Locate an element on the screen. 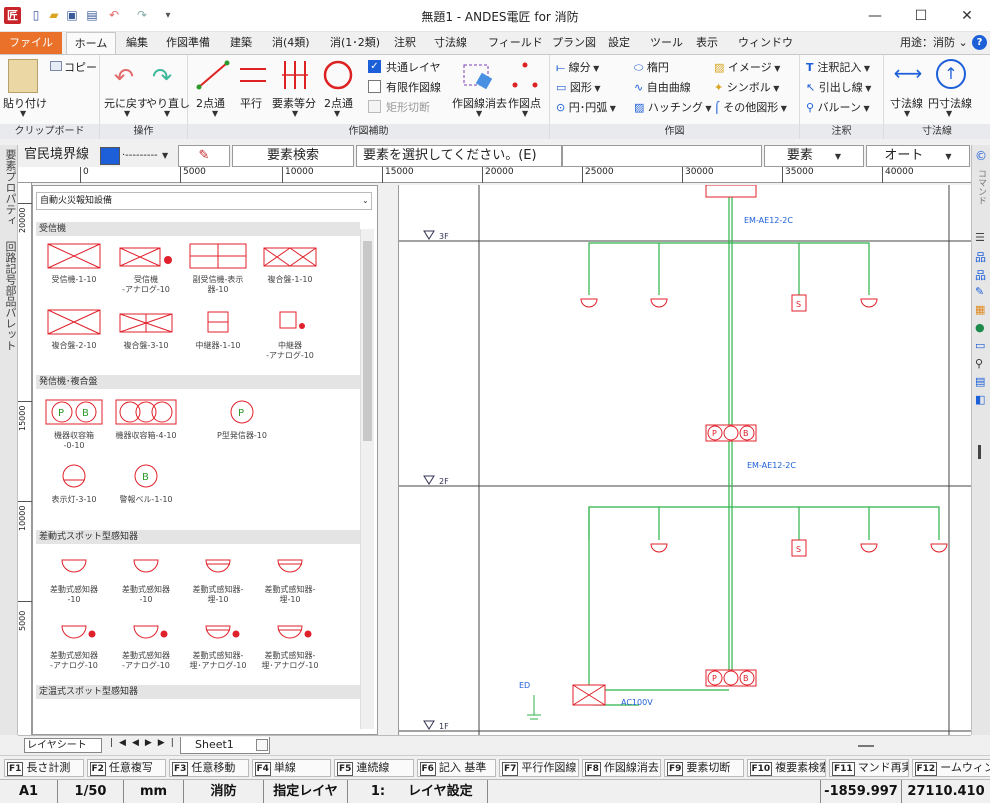  line-pattern: ·--------- is located at coordinates (142, 156).